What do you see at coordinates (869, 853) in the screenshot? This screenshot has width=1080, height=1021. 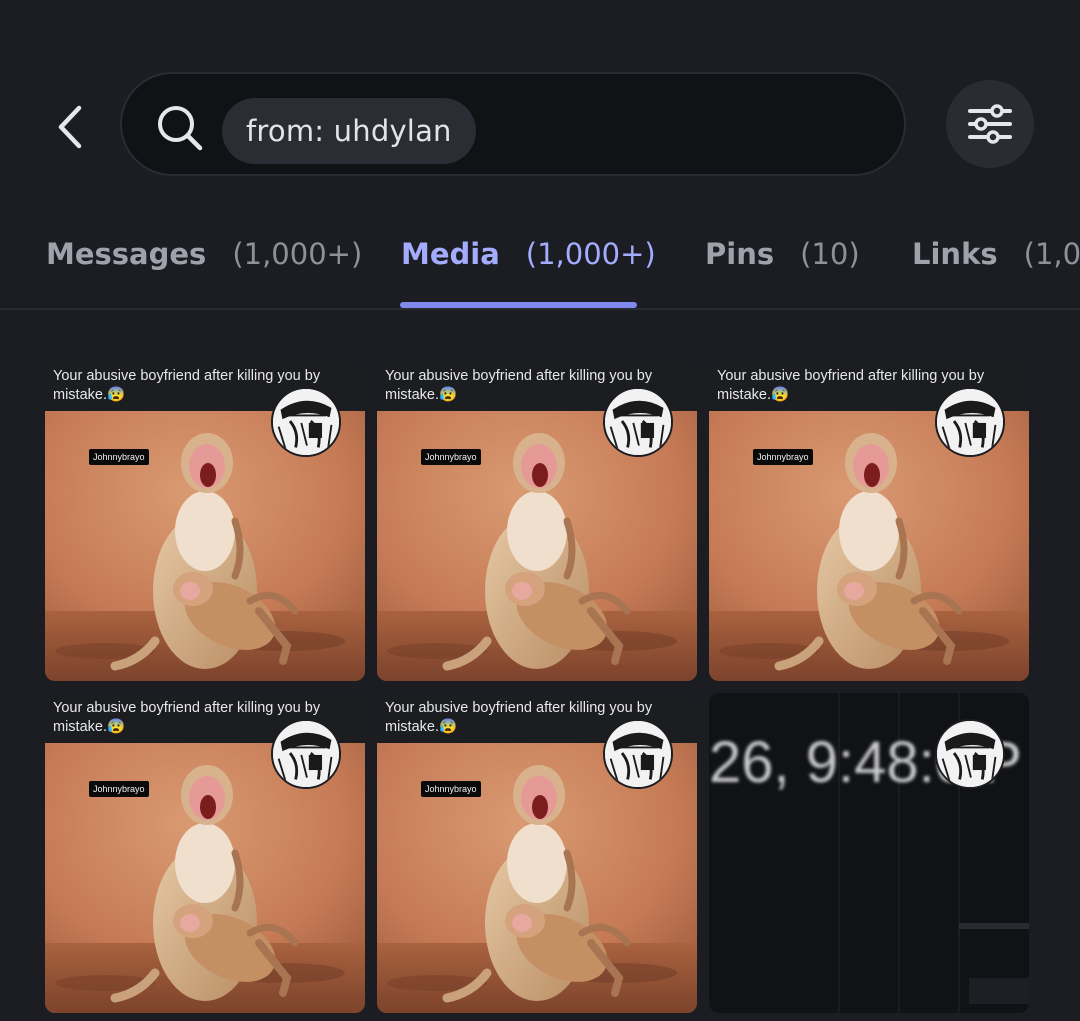 I see `media-item-screenshot: 26, 9:48:0 P` at bounding box center [869, 853].